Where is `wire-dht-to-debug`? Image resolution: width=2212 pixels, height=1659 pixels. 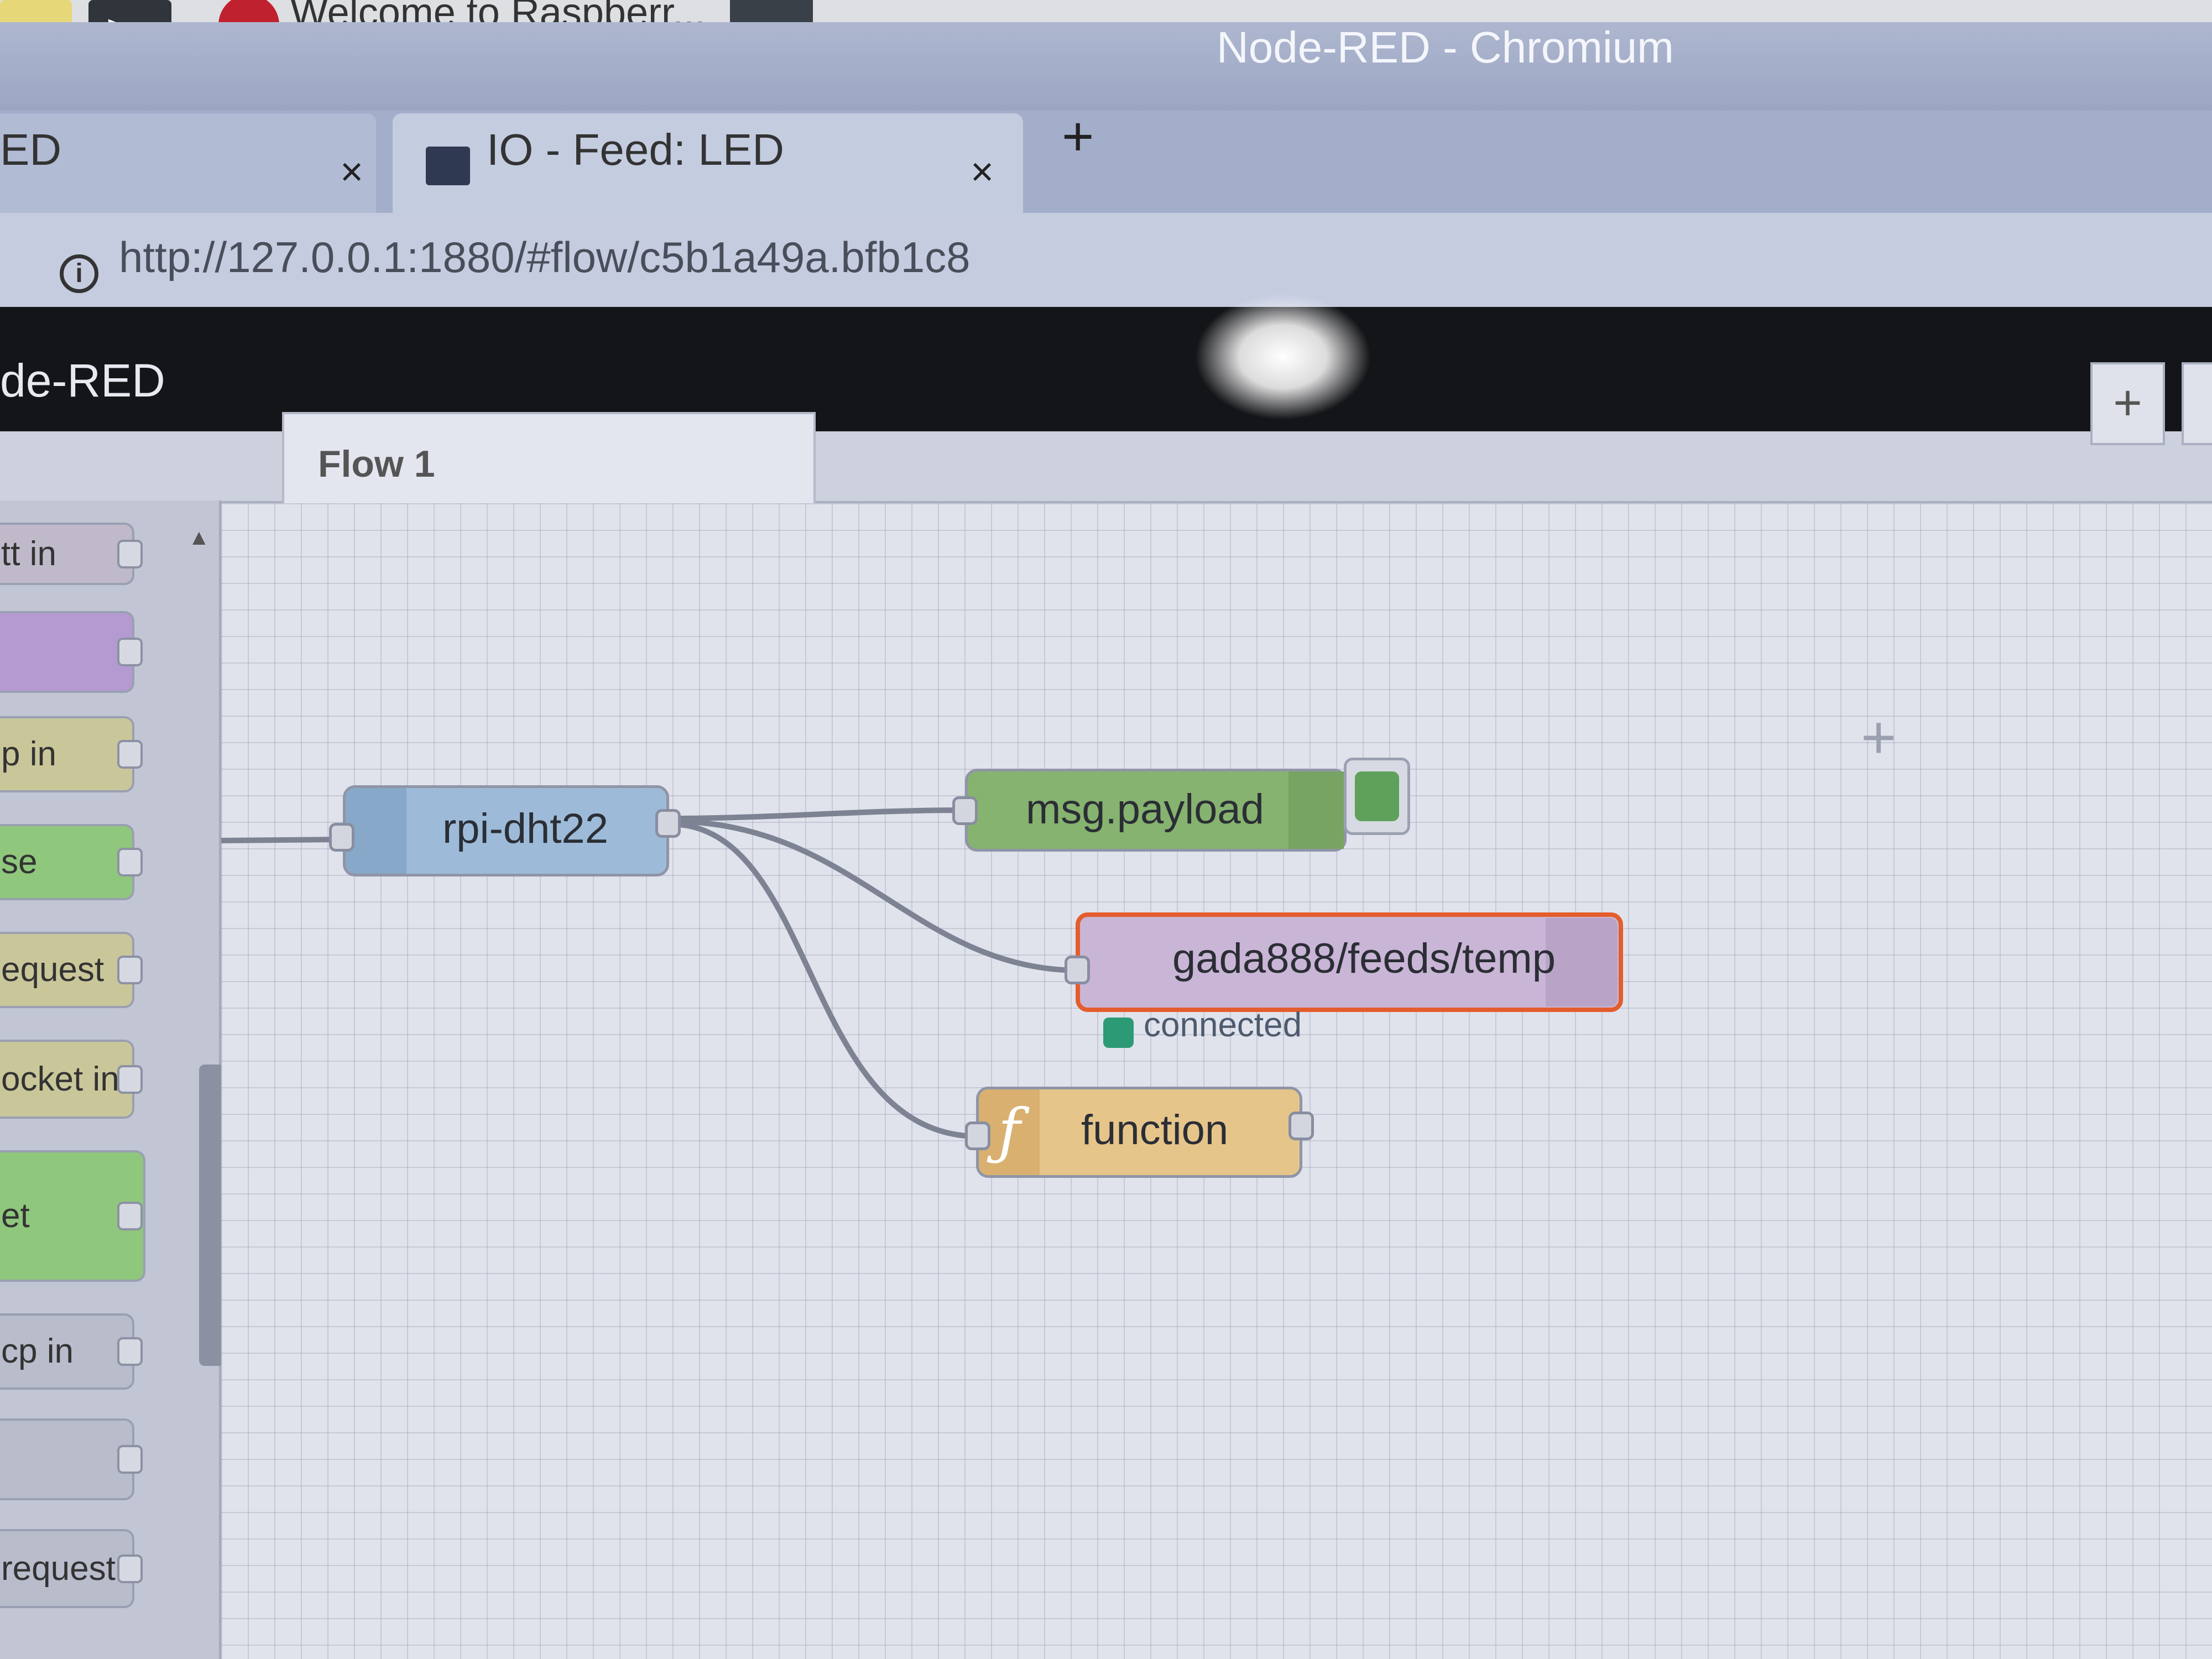 wire-dht-to-debug is located at coordinates (818, 814).